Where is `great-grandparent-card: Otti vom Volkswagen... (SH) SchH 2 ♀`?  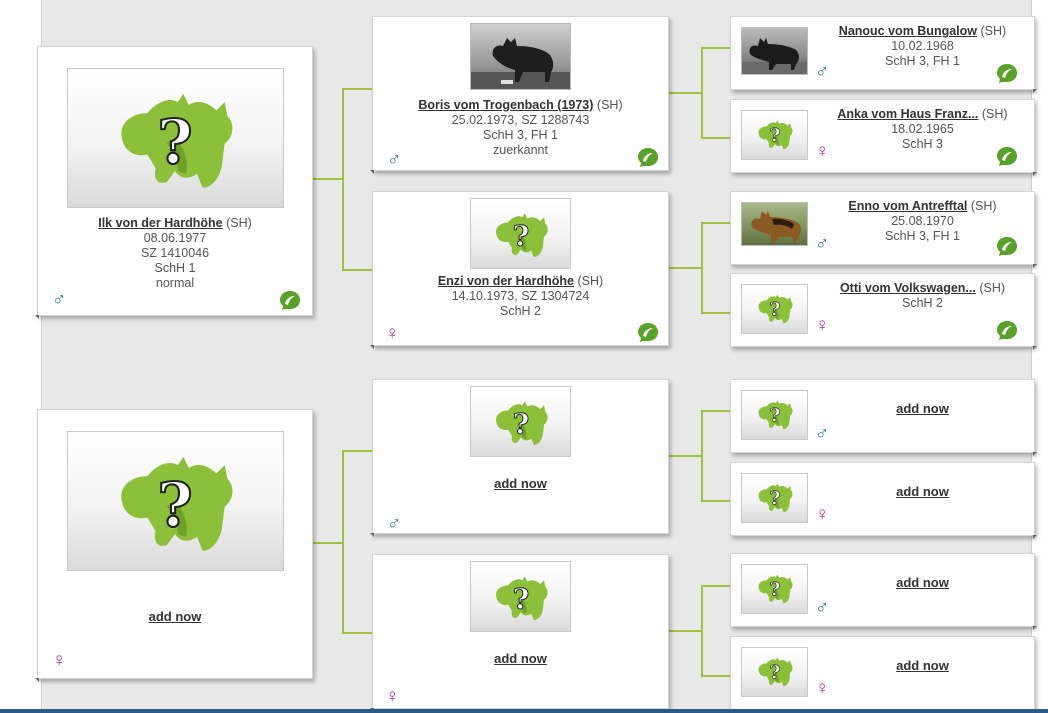
great-grandparent-card: Otti vom Volkswagen... (SH) SchH 2 ♀ is located at coordinates (883, 311).